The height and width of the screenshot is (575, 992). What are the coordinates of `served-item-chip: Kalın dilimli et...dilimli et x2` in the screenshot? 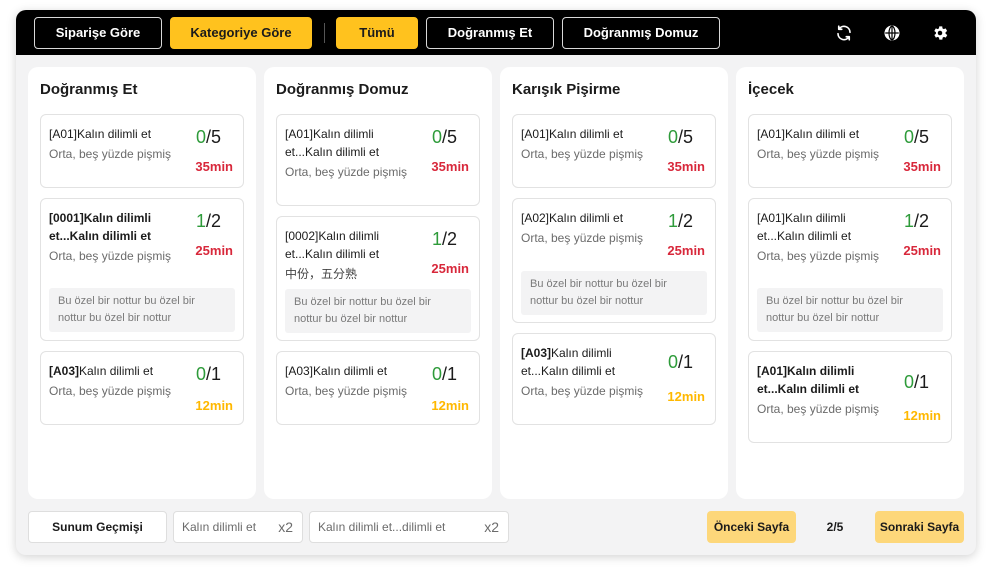 It's located at (409, 527).